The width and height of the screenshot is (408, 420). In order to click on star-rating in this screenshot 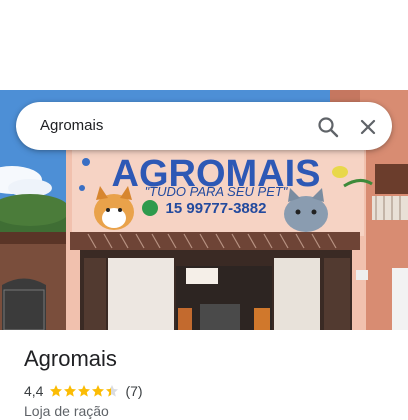, I will do `click(84, 391)`.